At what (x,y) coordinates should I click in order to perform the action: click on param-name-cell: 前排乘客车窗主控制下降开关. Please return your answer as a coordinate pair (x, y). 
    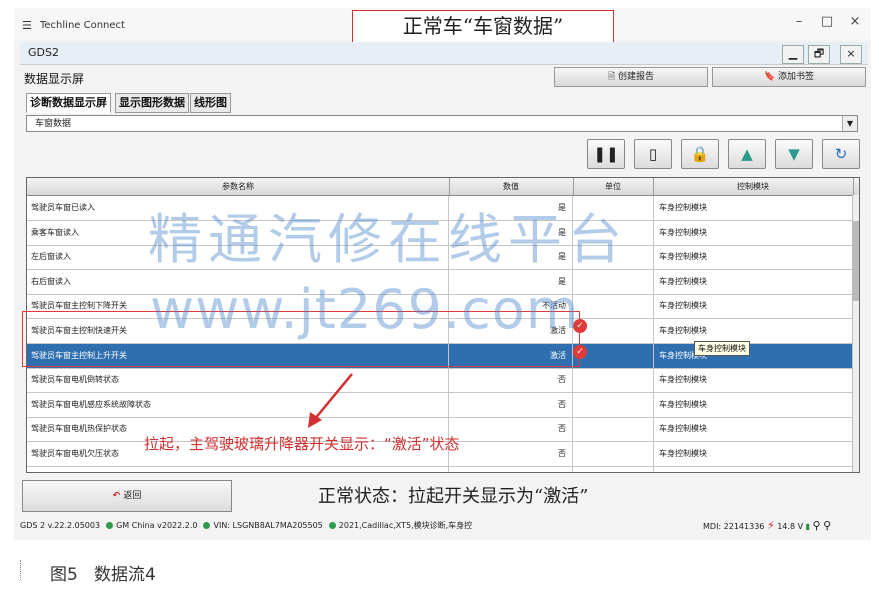
    Looking at the image, I should click on (238, 469).